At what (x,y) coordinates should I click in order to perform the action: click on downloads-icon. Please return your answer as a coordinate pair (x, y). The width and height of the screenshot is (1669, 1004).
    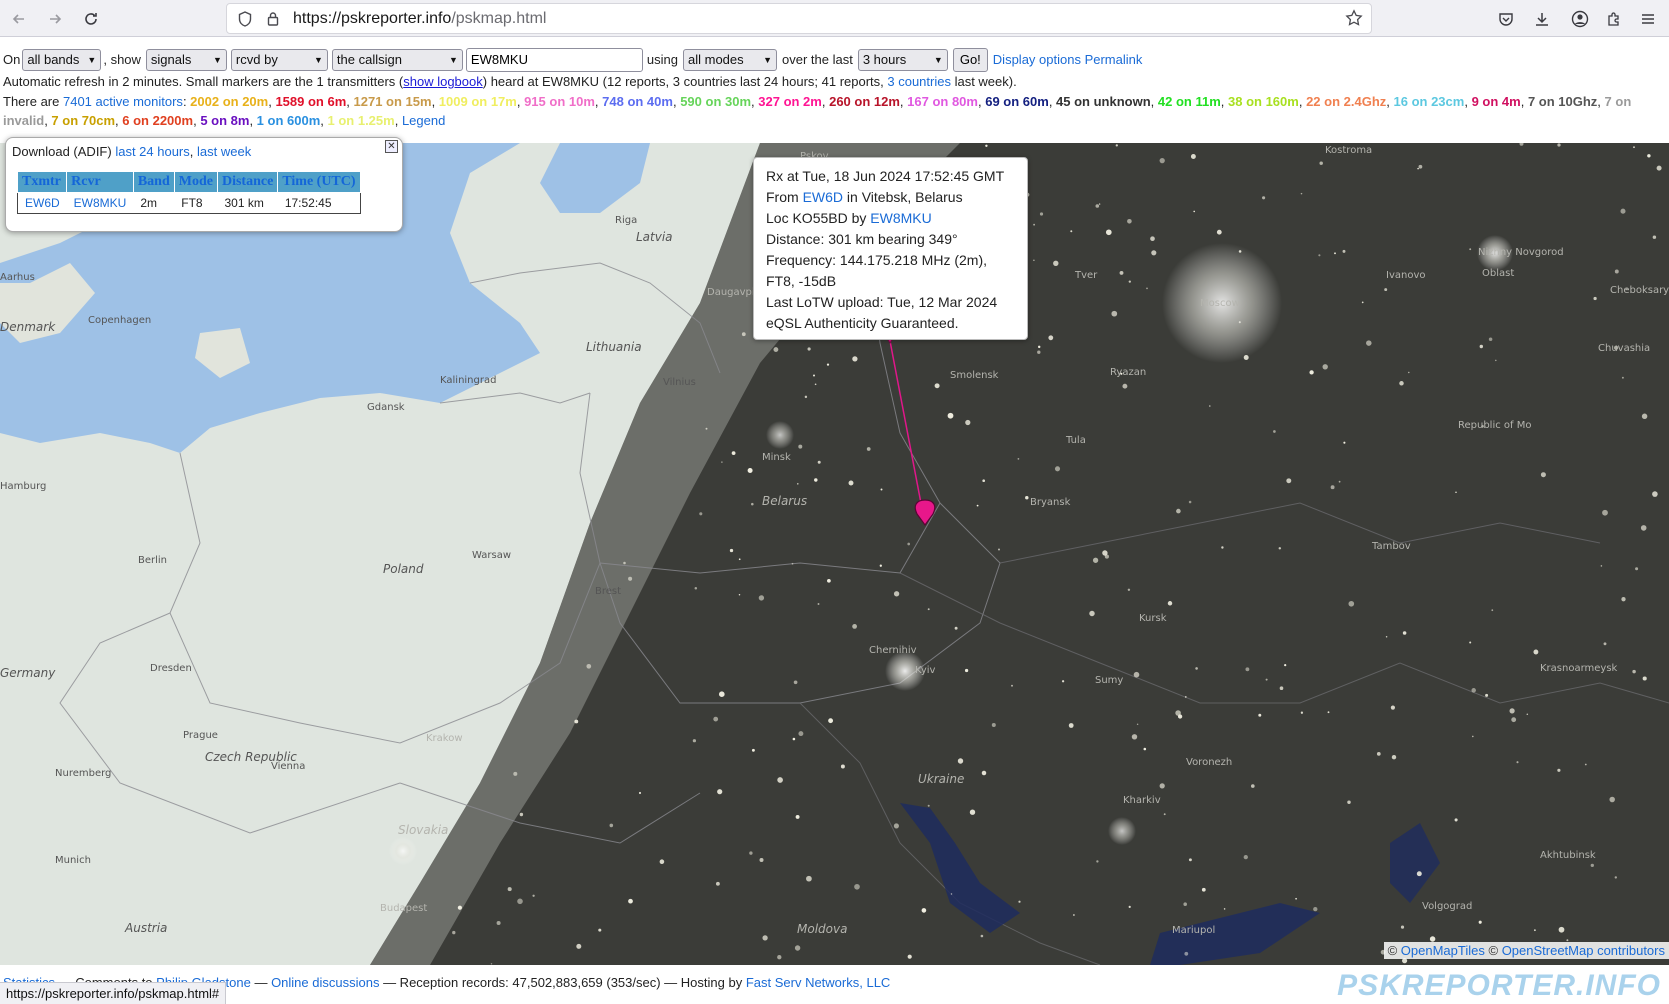
    Looking at the image, I should click on (1542, 19).